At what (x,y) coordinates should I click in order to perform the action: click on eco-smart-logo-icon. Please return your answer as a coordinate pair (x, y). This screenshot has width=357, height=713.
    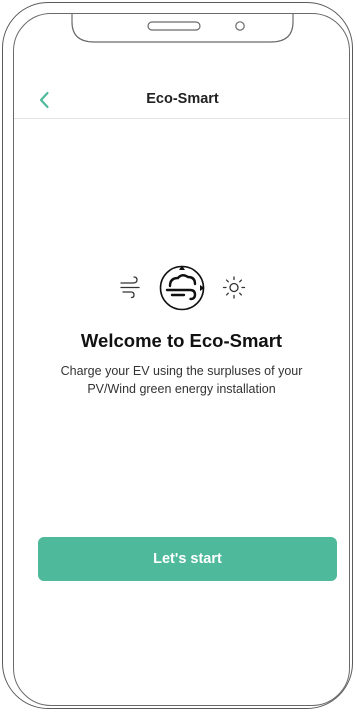
    Looking at the image, I should click on (182, 288).